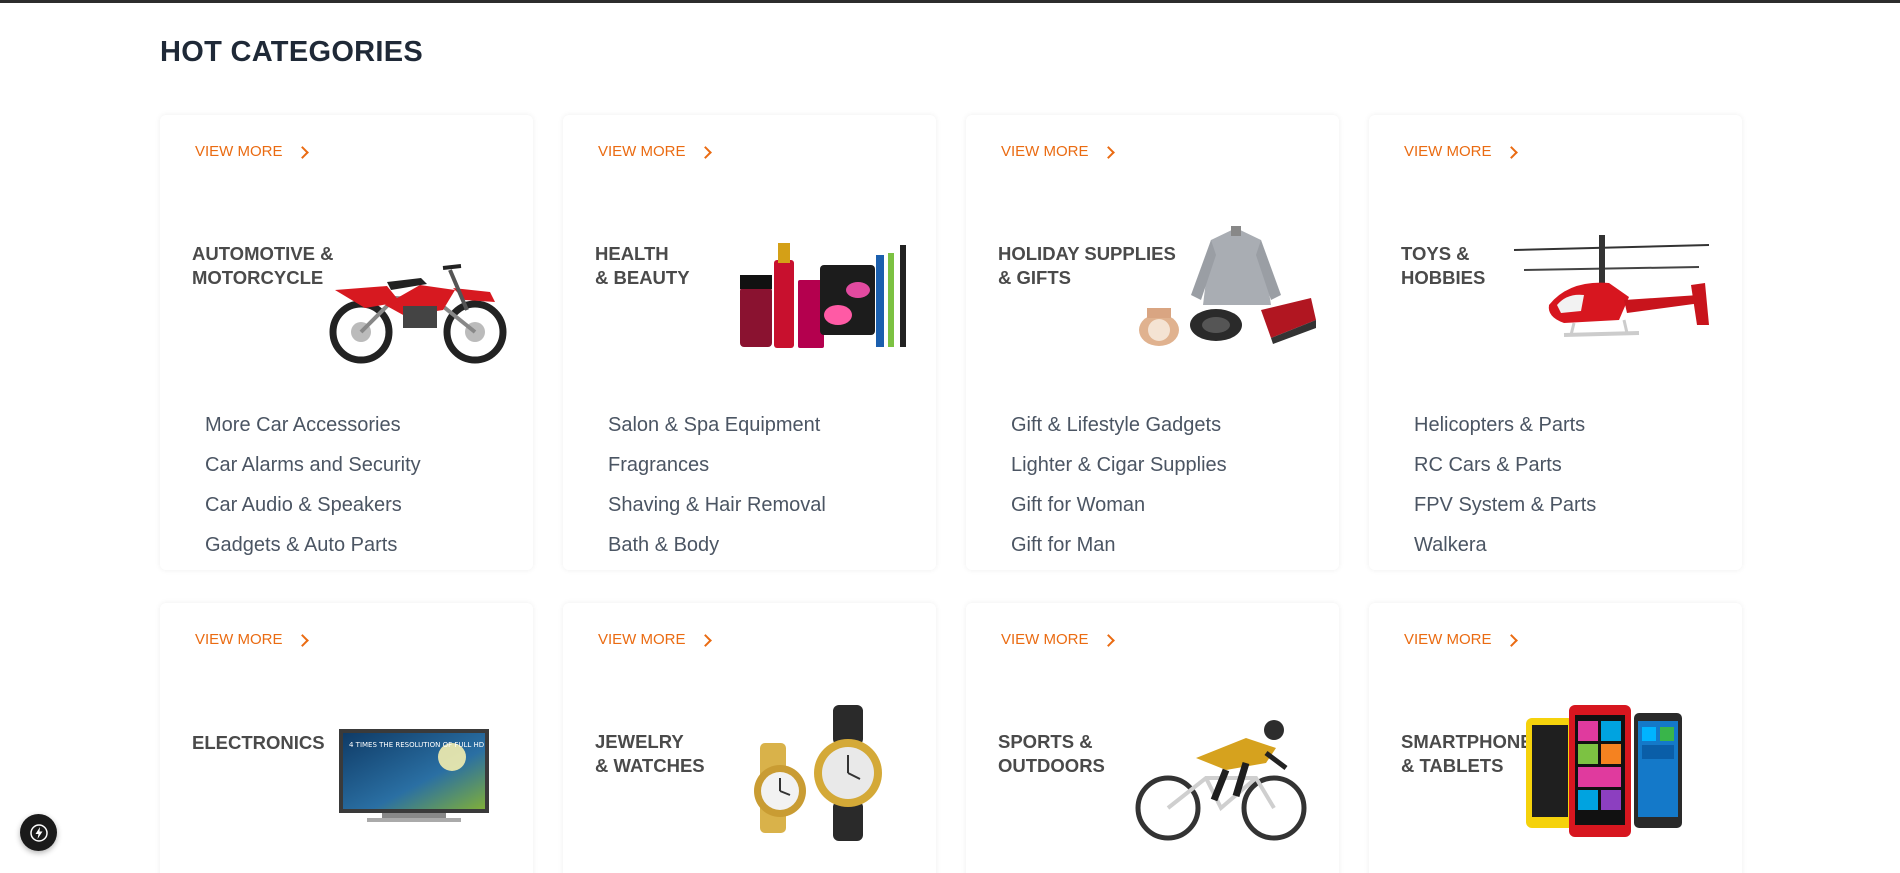 The width and height of the screenshot is (1900, 873). I want to click on floating-action-button, so click(38, 832).